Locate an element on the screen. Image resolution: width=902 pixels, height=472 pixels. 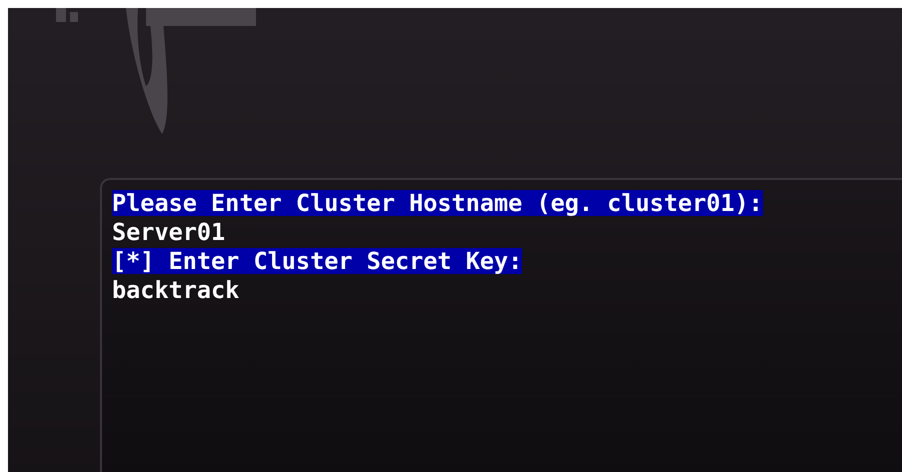
typed-text: Server01 is located at coordinates (169, 231).